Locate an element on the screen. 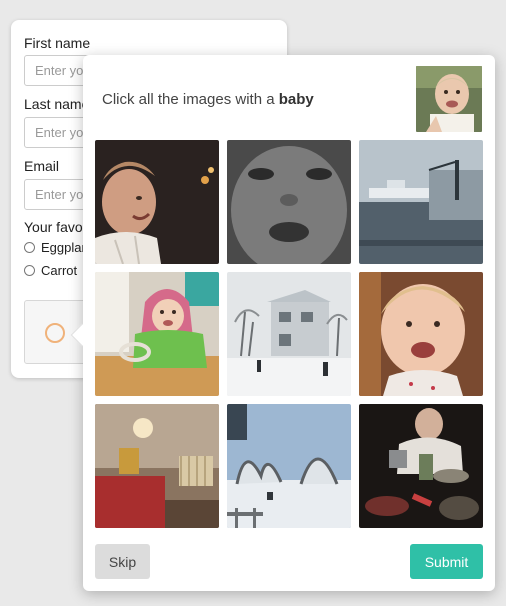  prompt-text: Click all the images with a is located at coordinates (188, 99).